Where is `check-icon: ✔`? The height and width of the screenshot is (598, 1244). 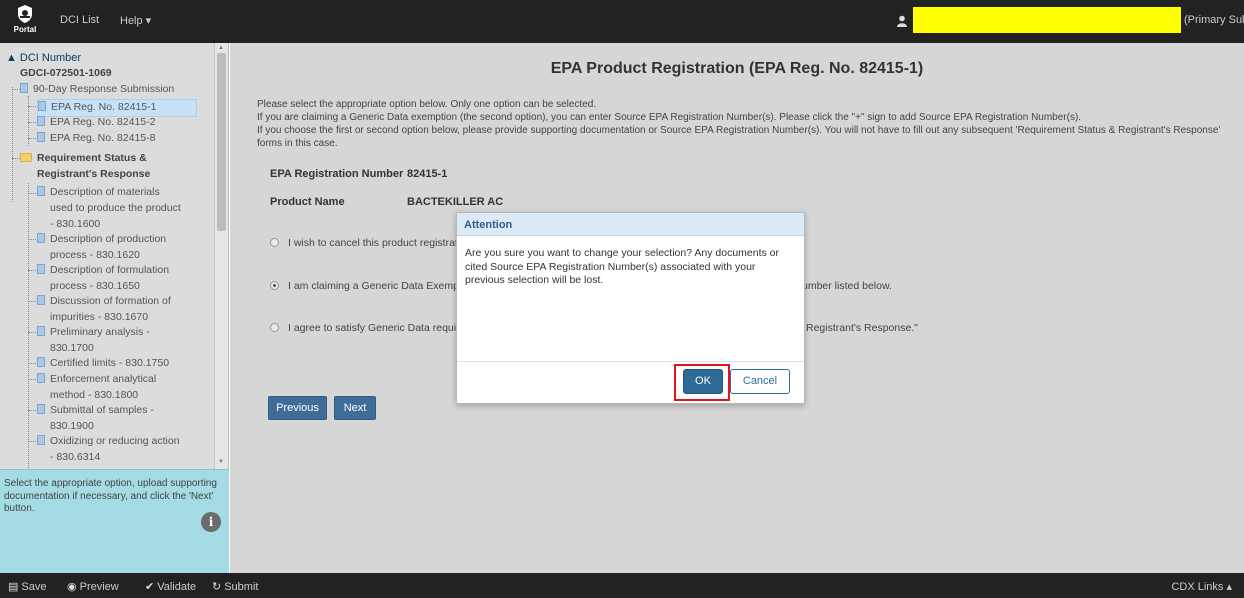 check-icon: ✔ is located at coordinates (150, 587).